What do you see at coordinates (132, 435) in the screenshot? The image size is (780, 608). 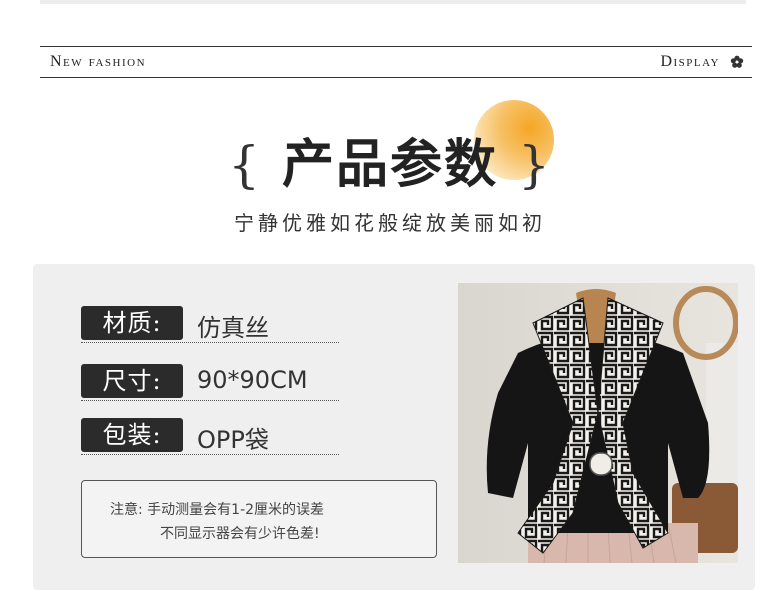 I see `param-label-package: 包装:` at bounding box center [132, 435].